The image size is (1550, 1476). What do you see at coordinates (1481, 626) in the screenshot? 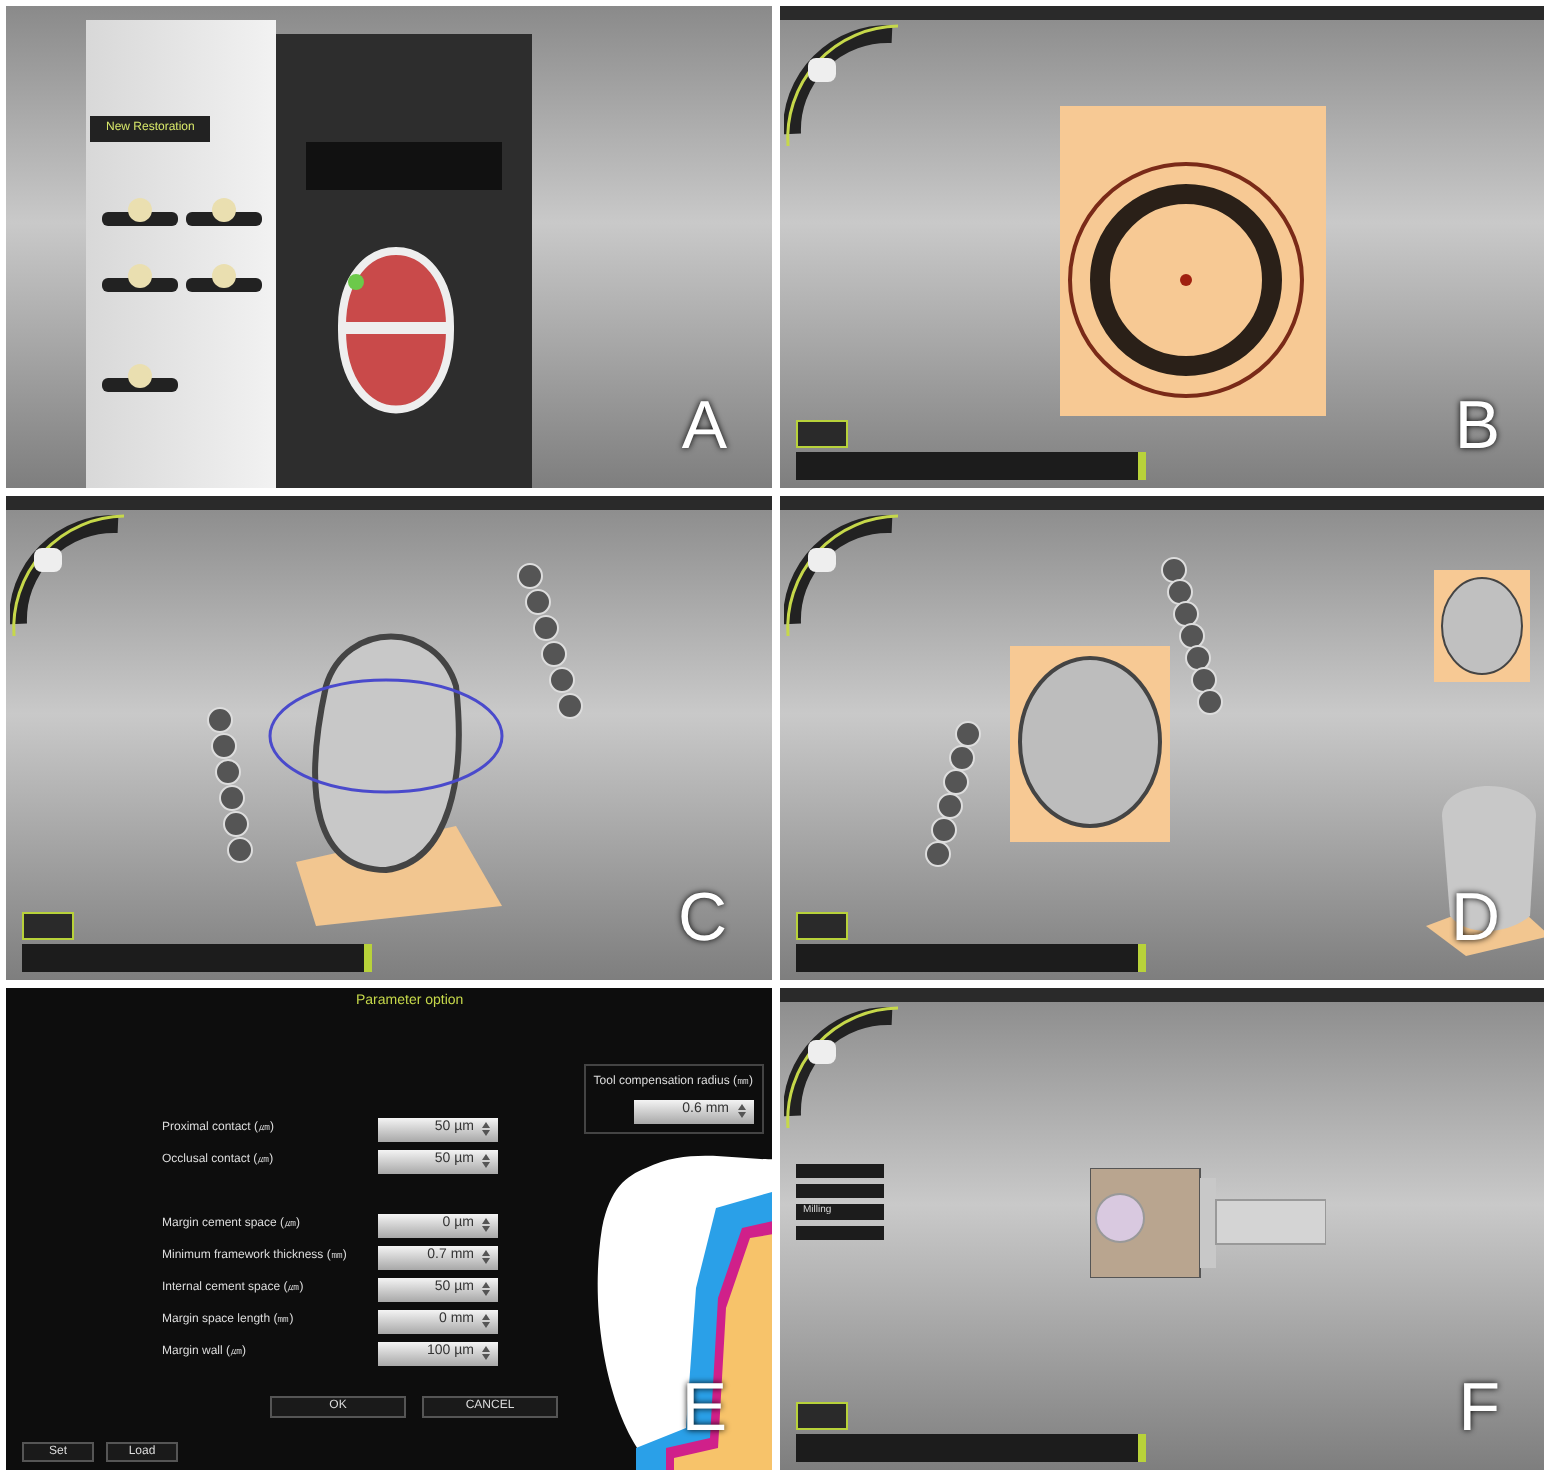
I see `crown-thumbnail-drawing` at bounding box center [1481, 626].